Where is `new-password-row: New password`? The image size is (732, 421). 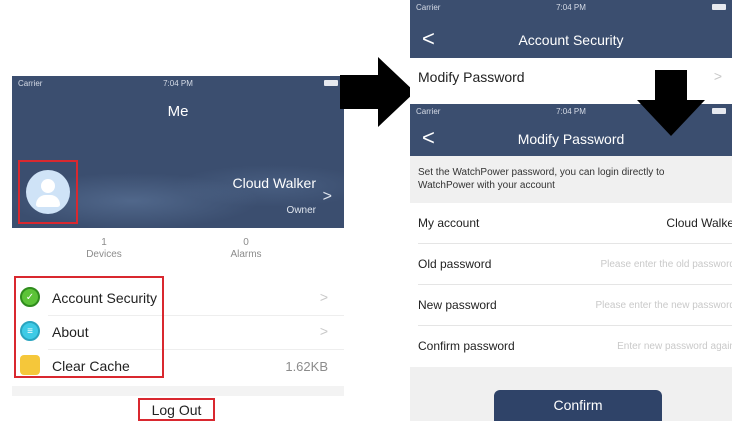
new-password-row: New password is located at coordinates (571, 305).